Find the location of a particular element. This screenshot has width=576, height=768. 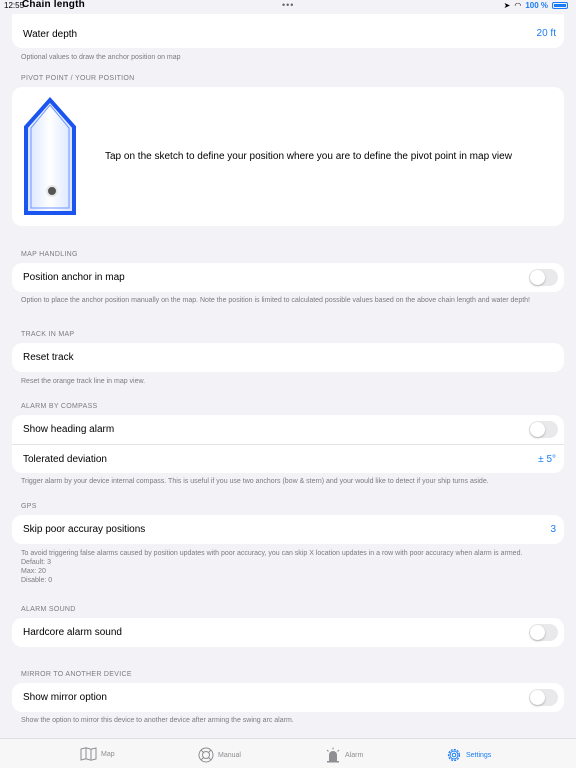

gear-icon is located at coordinates (454, 755).